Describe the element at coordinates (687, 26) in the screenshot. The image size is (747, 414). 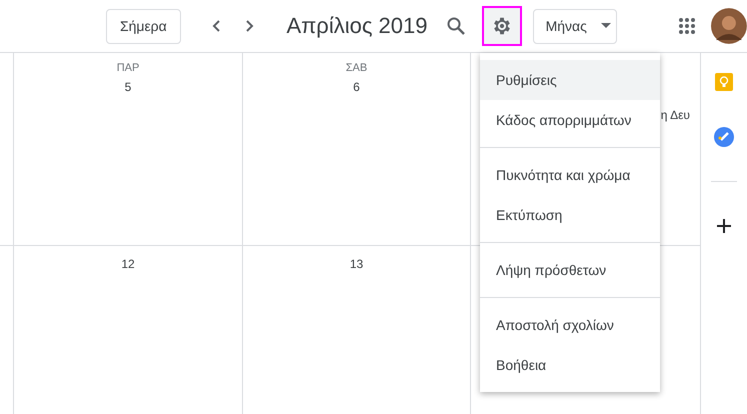
I see `grid-icon` at that location.